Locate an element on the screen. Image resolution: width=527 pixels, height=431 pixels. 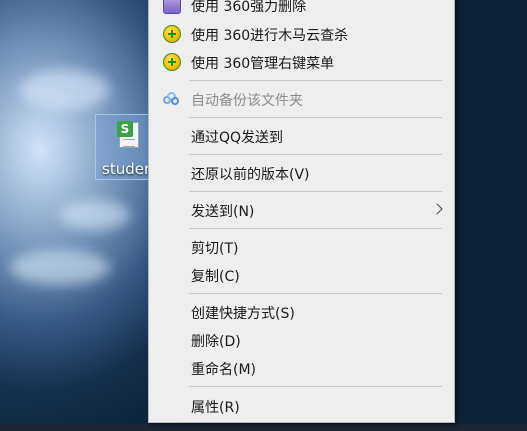
menu-item-label: 重命名(M) is located at coordinates (224, 370).